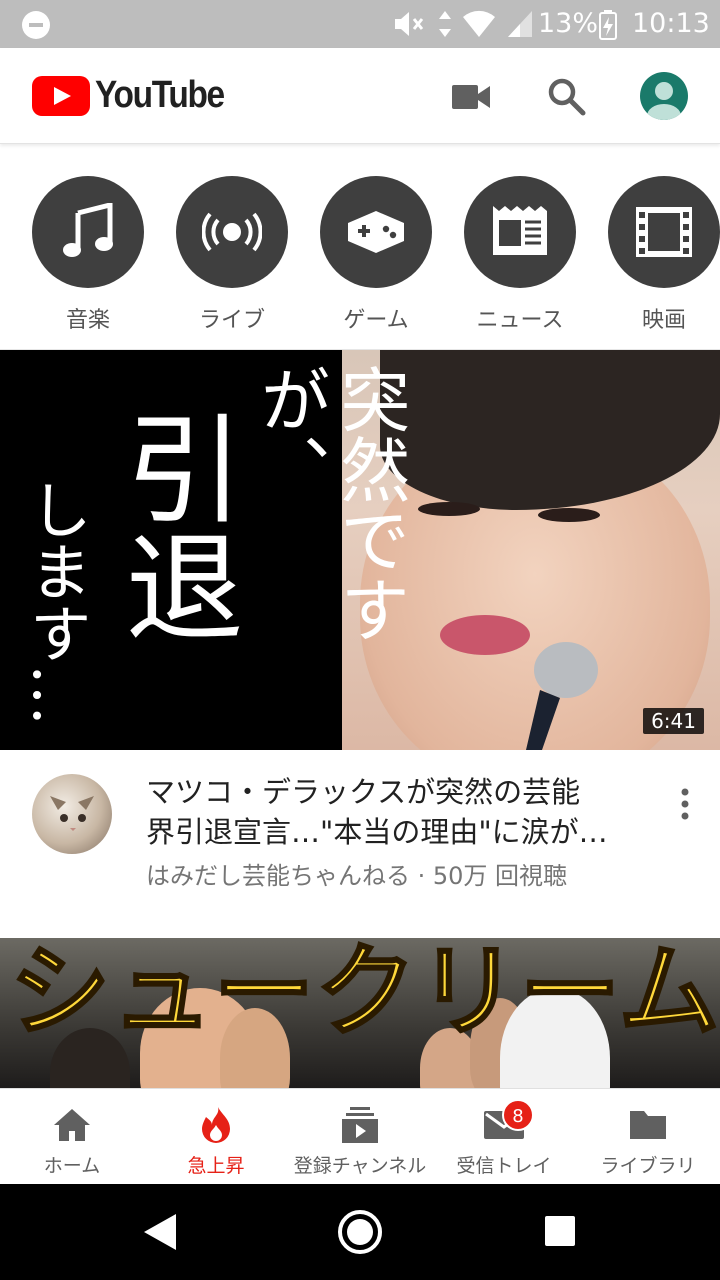  I want to click on category-label: ニュース, so click(520, 320).